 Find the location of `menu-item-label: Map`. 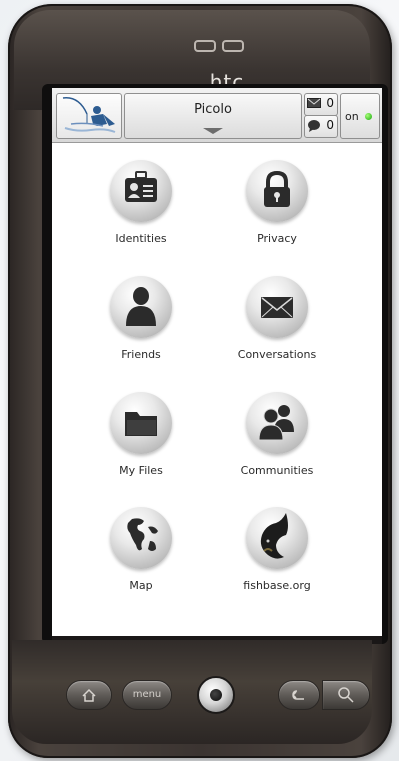

menu-item-label: Map is located at coordinates (141, 585).